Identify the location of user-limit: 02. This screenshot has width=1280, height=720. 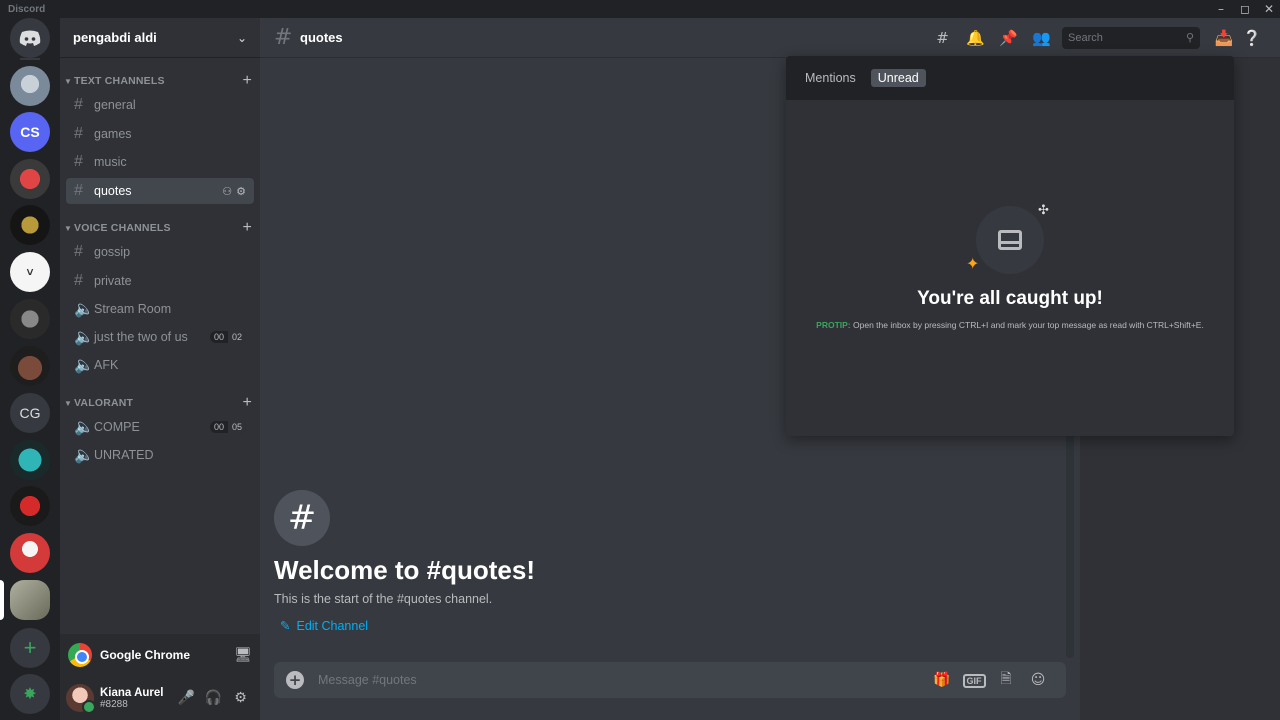
(236, 337).